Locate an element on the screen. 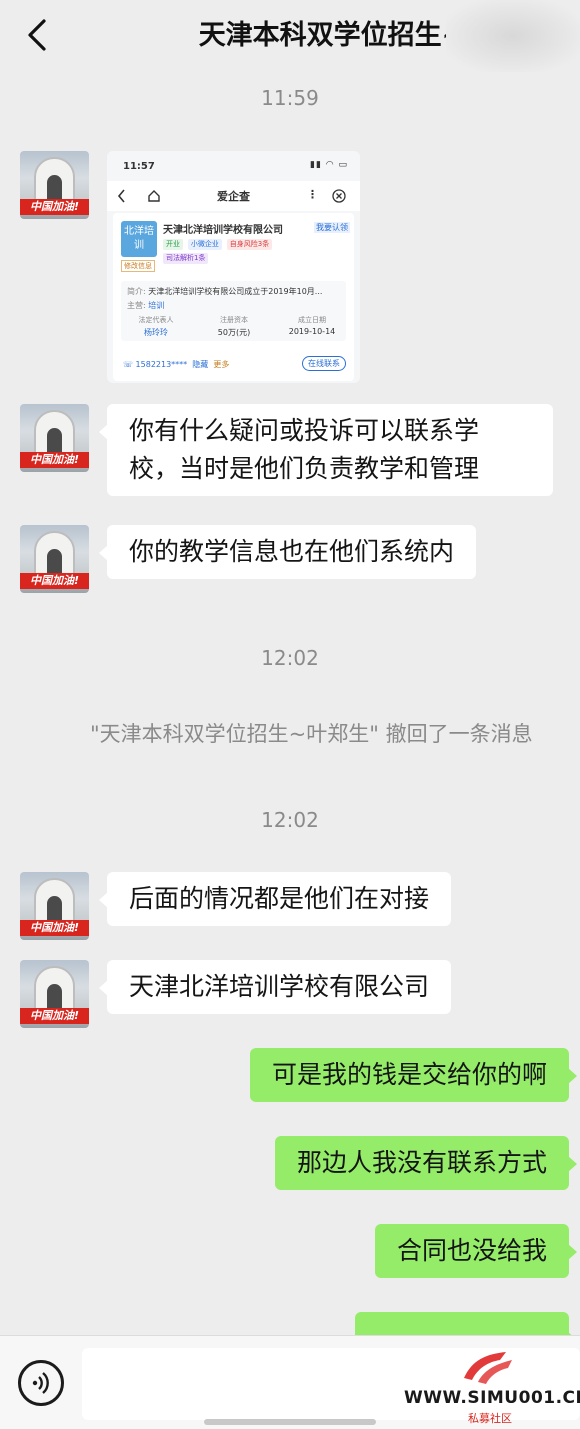 Image resolution: width=580 pixels, height=1429 pixels. tag-judicial: 司法解析1条 is located at coordinates (186, 258).